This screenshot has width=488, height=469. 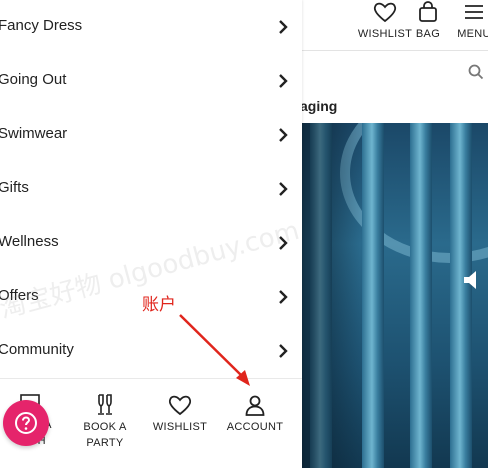 What do you see at coordinates (14, 187) in the screenshot?
I see `menu-item-label: Gifts` at bounding box center [14, 187].